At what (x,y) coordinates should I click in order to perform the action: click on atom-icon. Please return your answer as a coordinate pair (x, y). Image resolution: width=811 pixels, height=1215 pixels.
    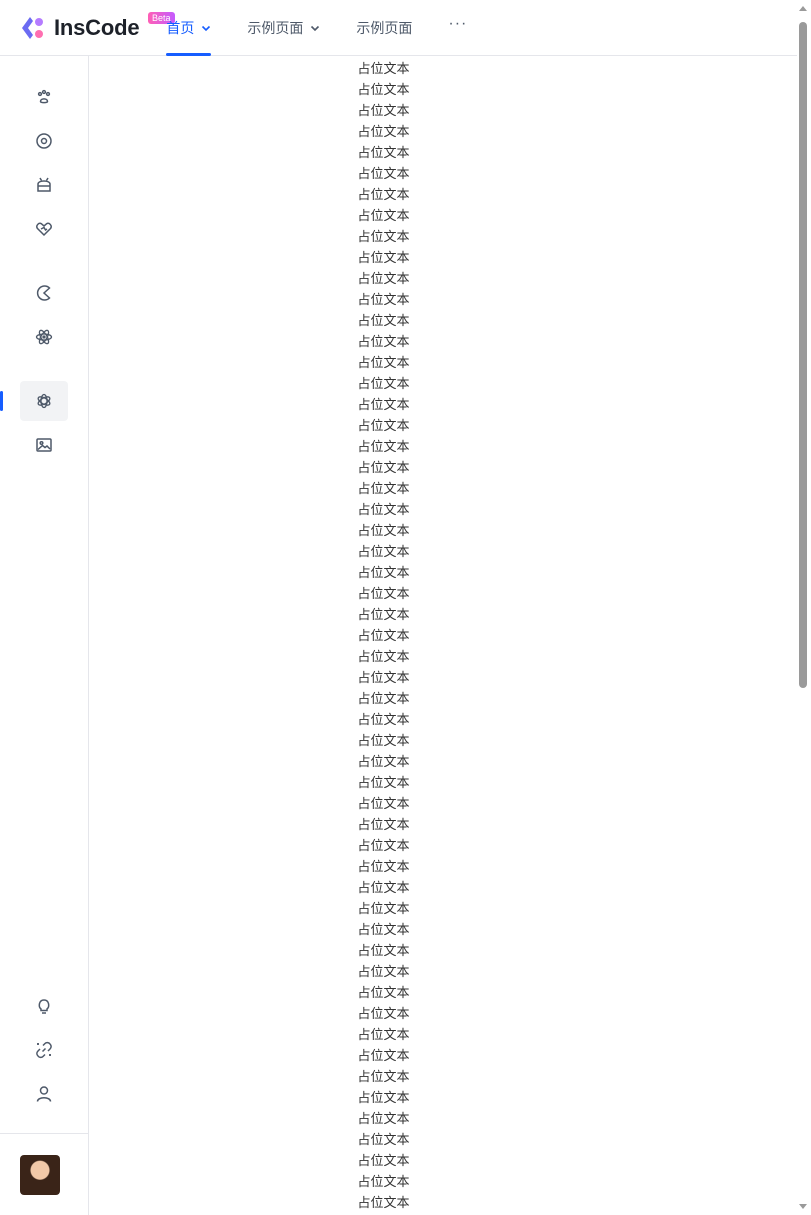
    Looking at the image, I should click on (44, 337).